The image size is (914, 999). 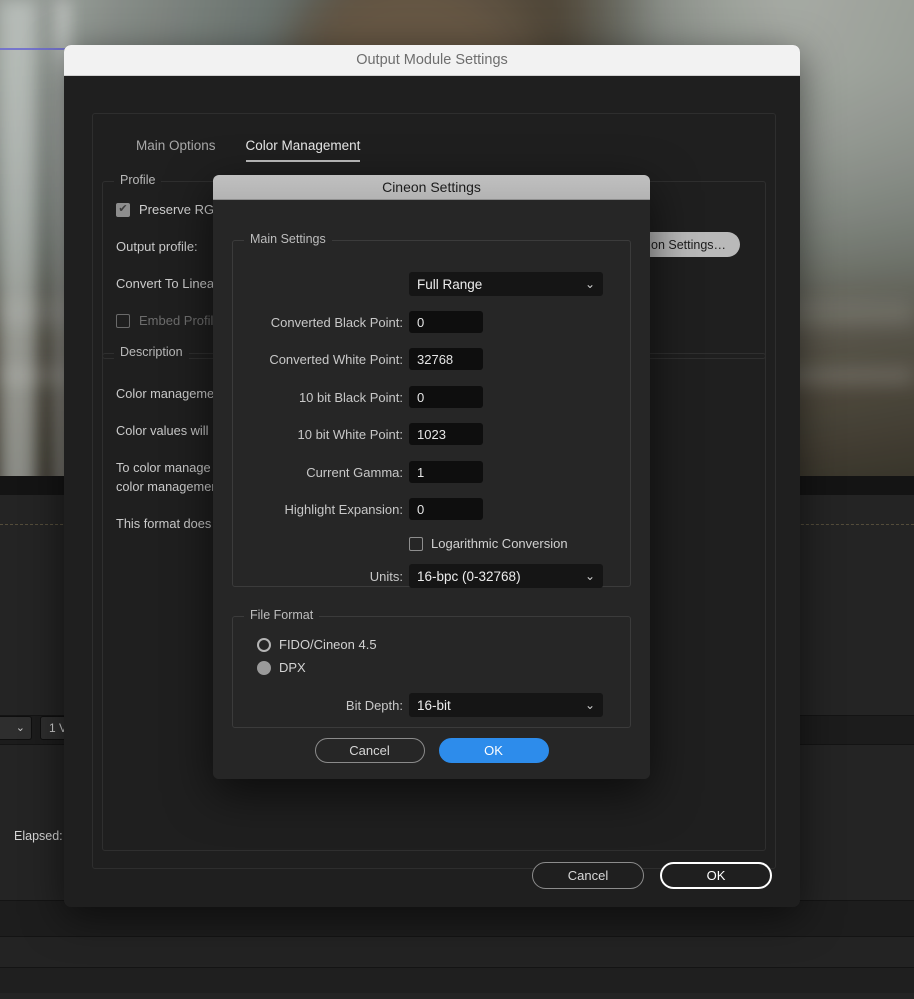 What do you see at coordinates (343, 509) in the screenshot?
I see `highlight-expansion-label: Highlight Expansion:` at bounding box center [343, 509].